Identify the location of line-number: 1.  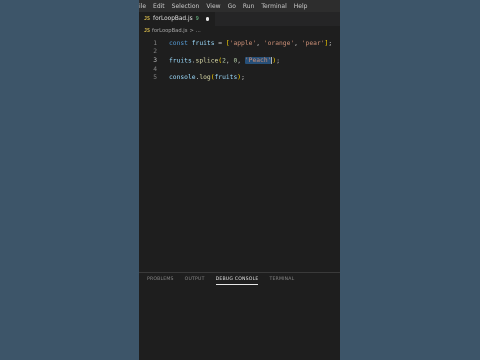
(155, 43).